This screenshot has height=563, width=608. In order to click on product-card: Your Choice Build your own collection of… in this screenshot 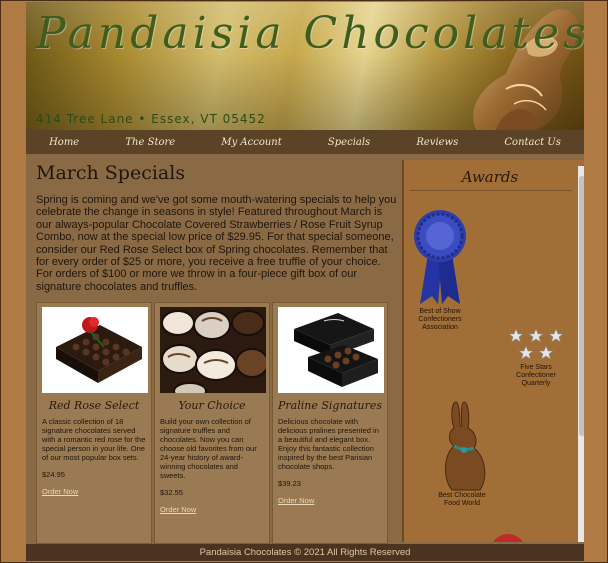, I will do `click(212, 423)`.